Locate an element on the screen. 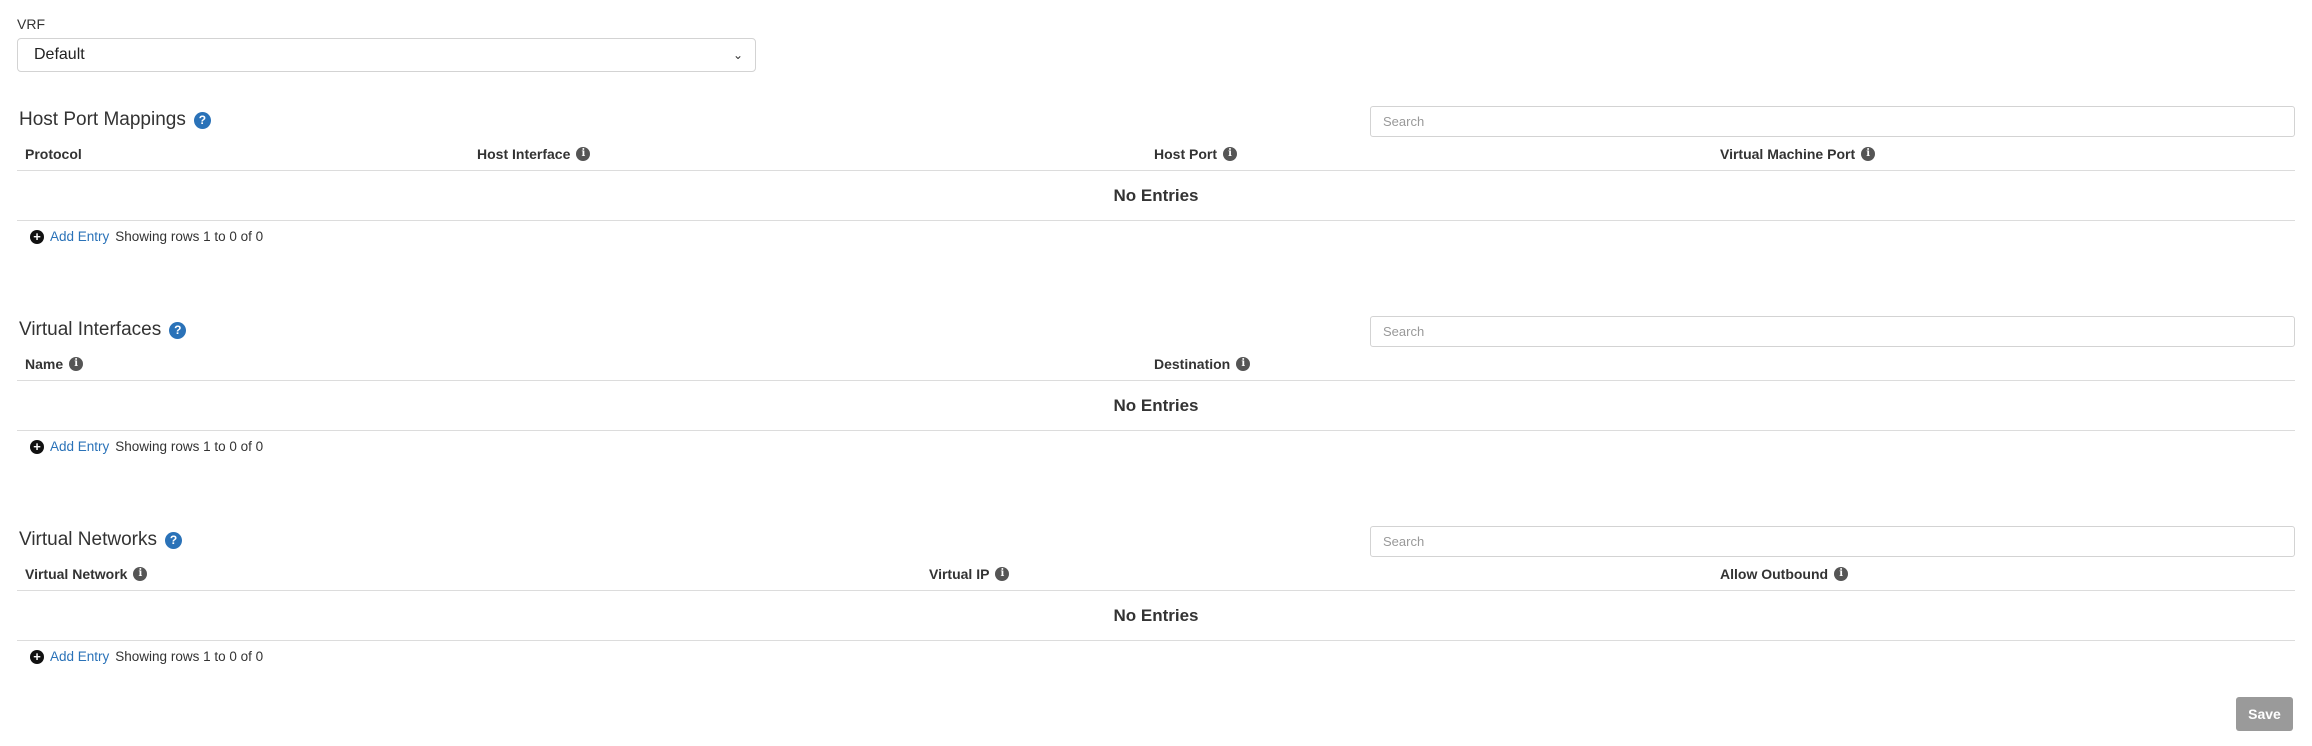  vrf-selected-value: Default is located at coordinates (59, 54).